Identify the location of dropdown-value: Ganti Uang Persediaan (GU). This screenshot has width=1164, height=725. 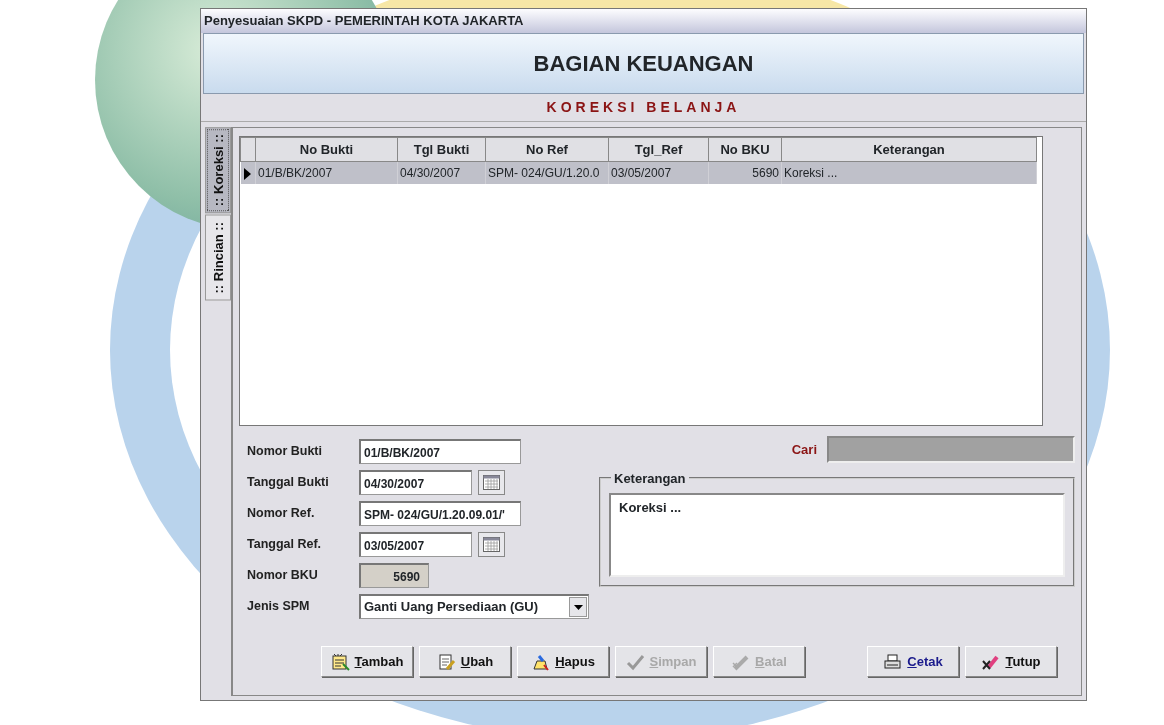
(451, 607).